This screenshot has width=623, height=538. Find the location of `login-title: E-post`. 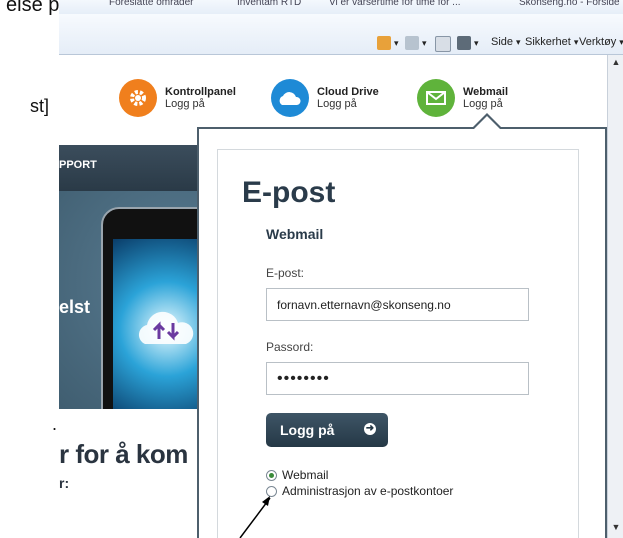

login-title: E-post is located at coordinates (289, 192).